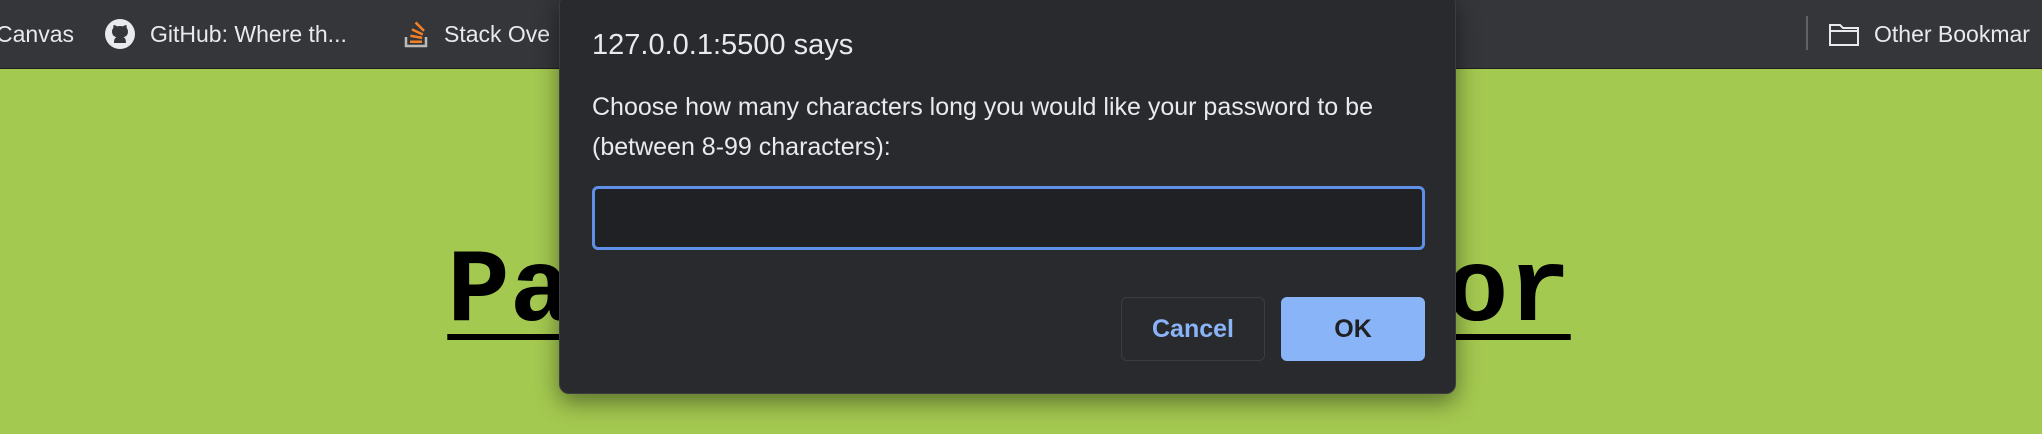  I want to click on password-length-input, so click(1008, 218).